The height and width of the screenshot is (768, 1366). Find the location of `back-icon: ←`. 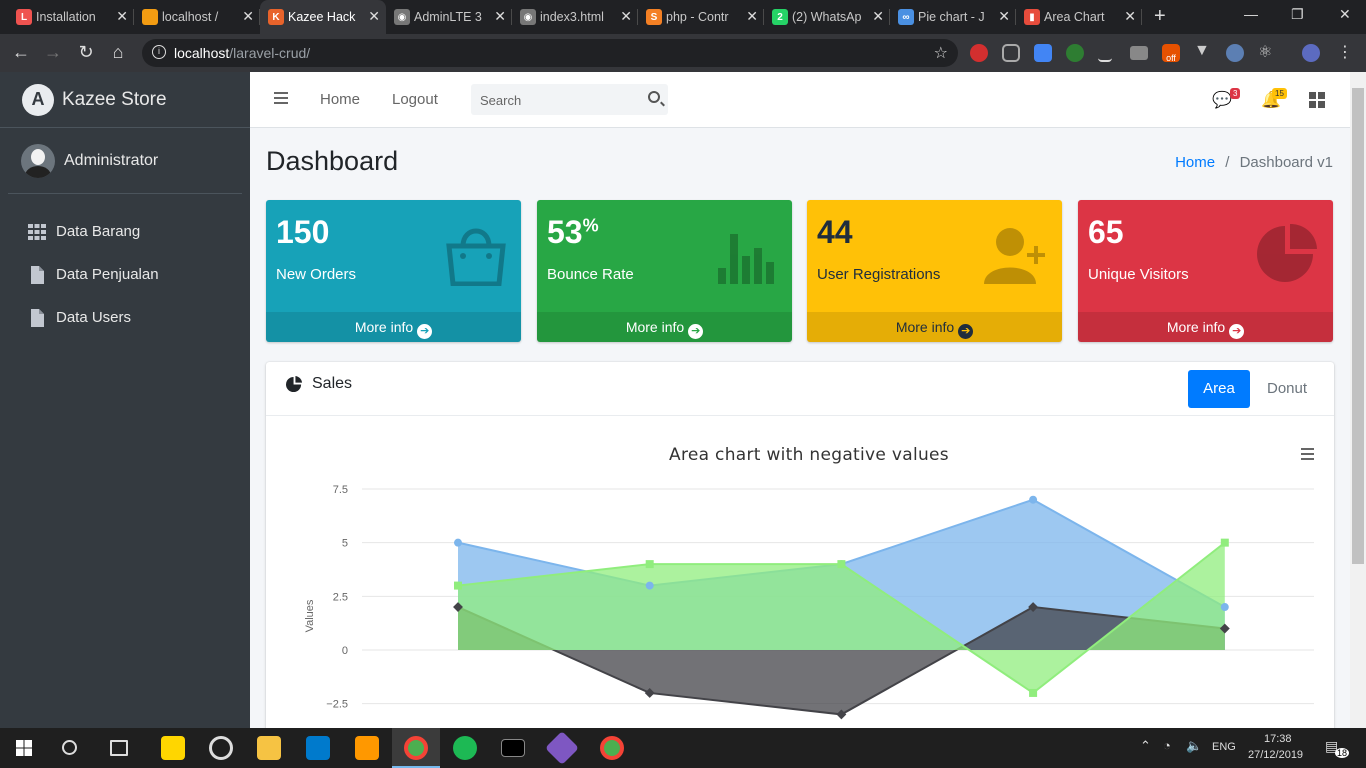

back-icon: ← is located at coordinates (21, 52).